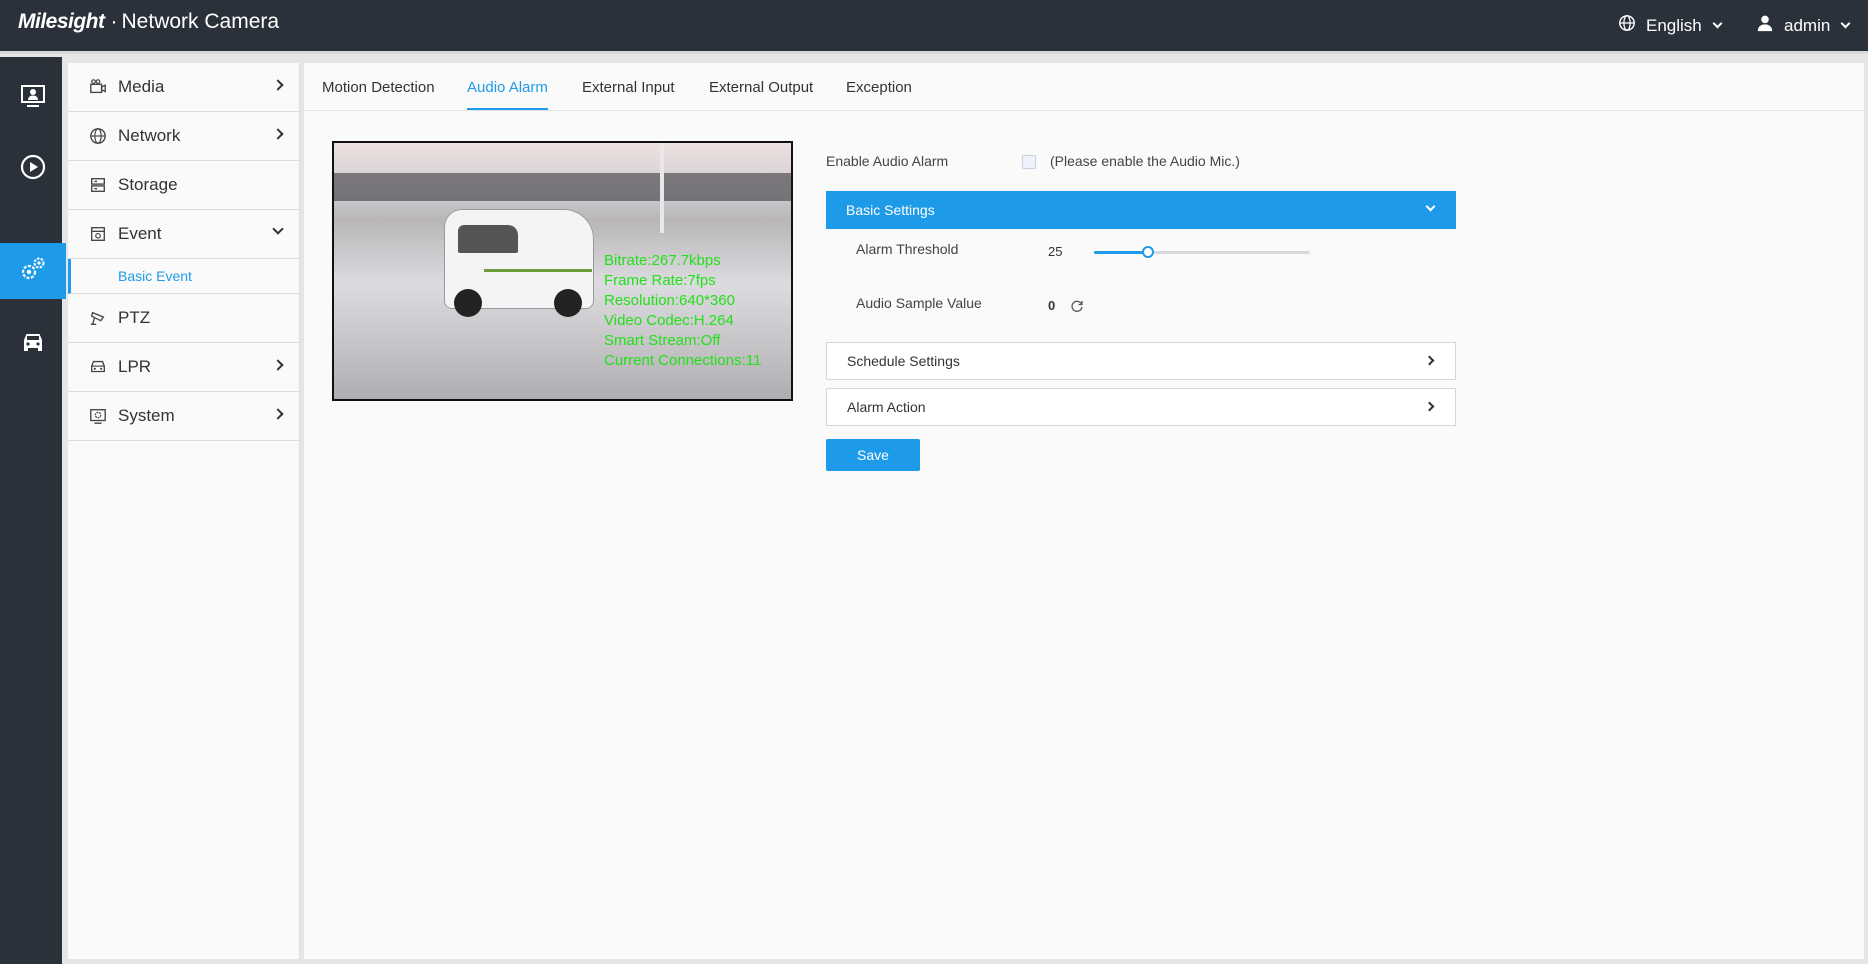 The width and height of the screenshot is (1868, 964). What do you see at coordinates (184, 367) in the screenshot?
I see `menu-item-lpr: LPR` at bounding box center [184, 367].